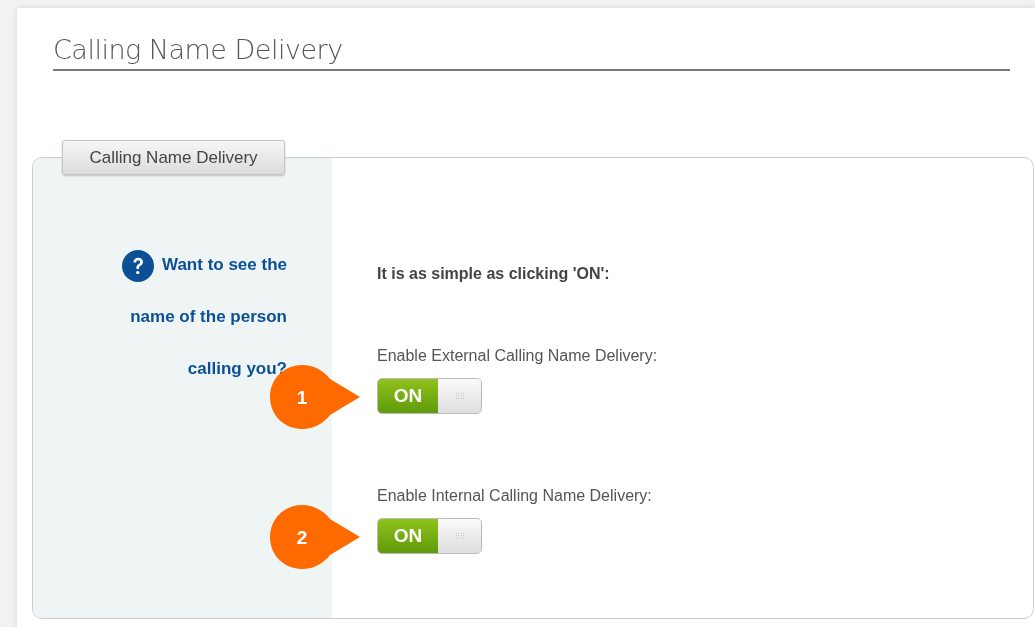  I want to click on help-text: calling you?, so click(237, 369).